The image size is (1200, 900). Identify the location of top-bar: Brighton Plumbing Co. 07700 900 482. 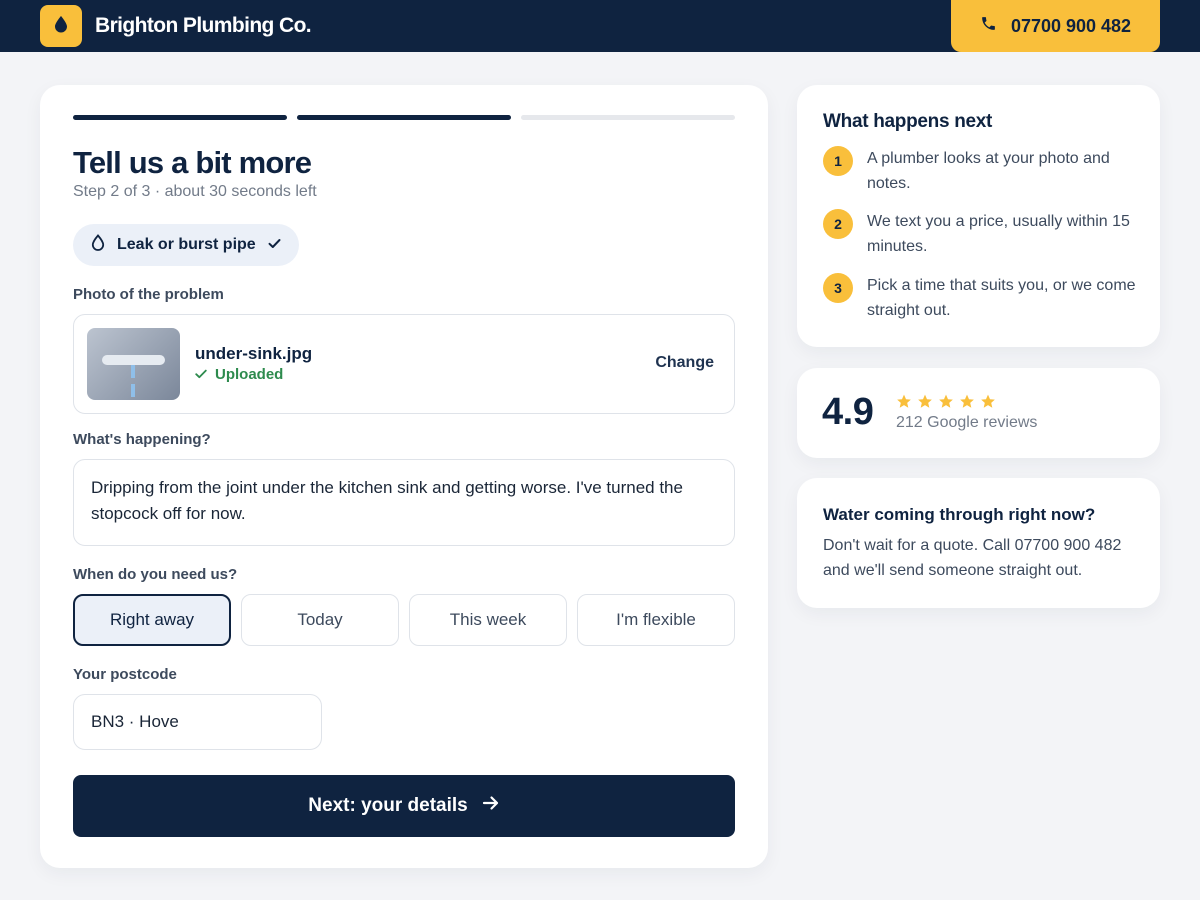
(600, 26).